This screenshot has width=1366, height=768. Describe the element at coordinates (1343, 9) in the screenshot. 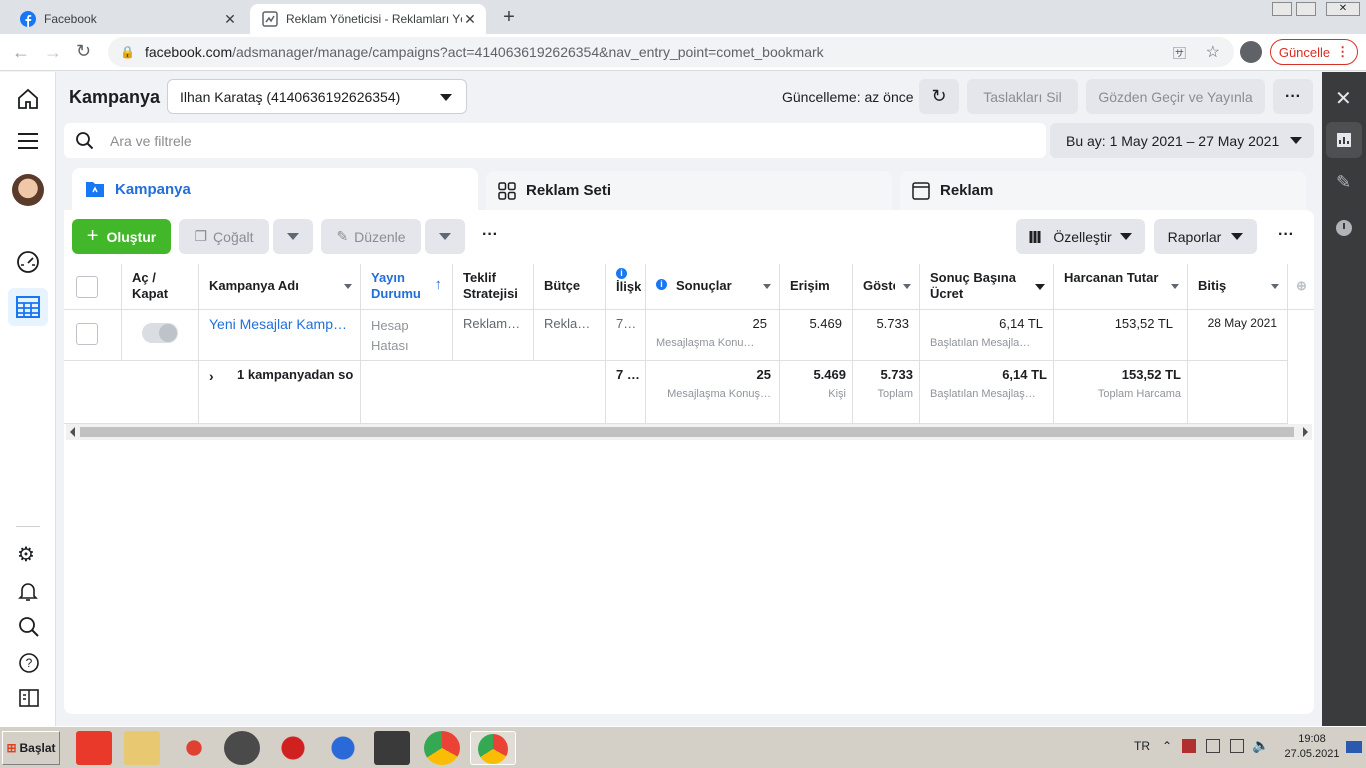

I see `window-close-icon: ✕` at that location.